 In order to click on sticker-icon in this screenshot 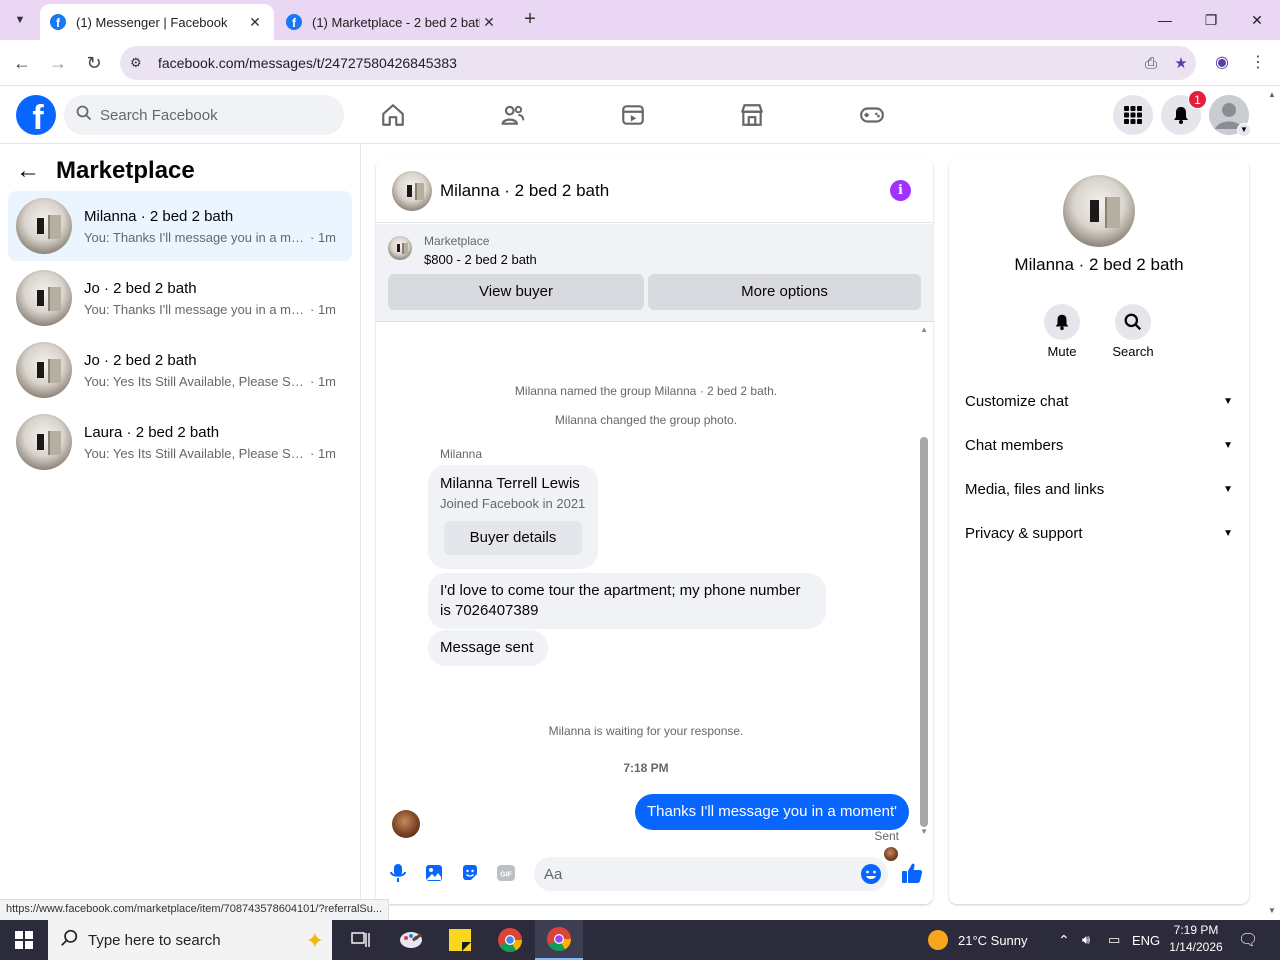, I will do `click(470, 873)`.